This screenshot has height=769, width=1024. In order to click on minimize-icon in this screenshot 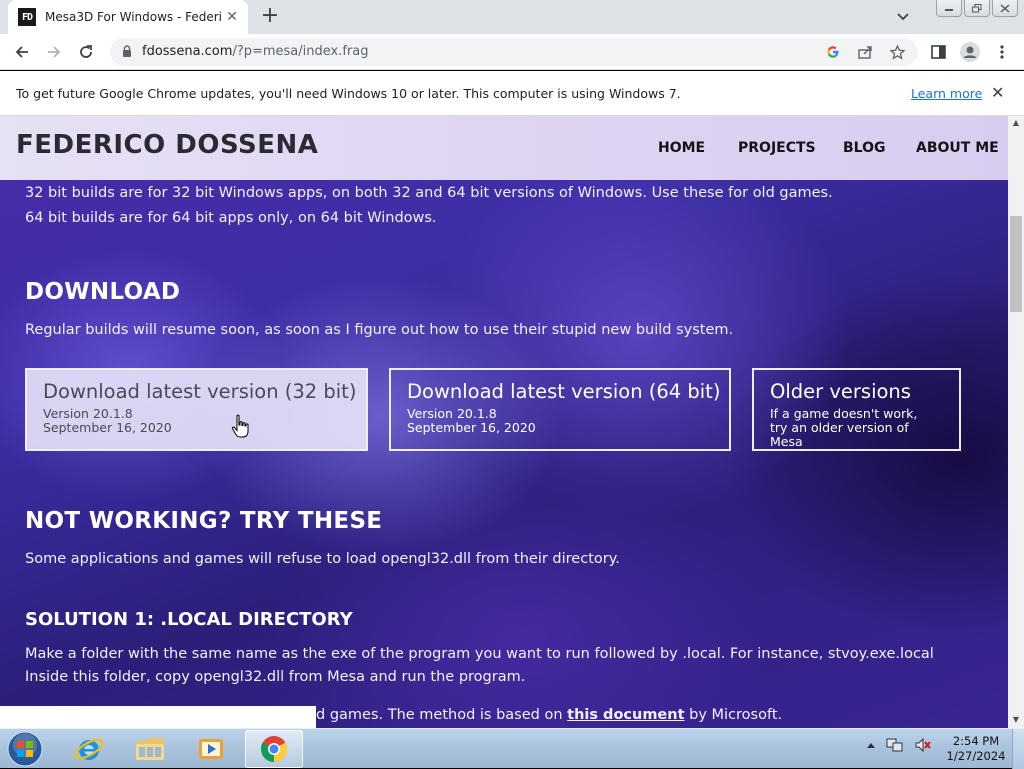, I will do `click(949, 10)`.